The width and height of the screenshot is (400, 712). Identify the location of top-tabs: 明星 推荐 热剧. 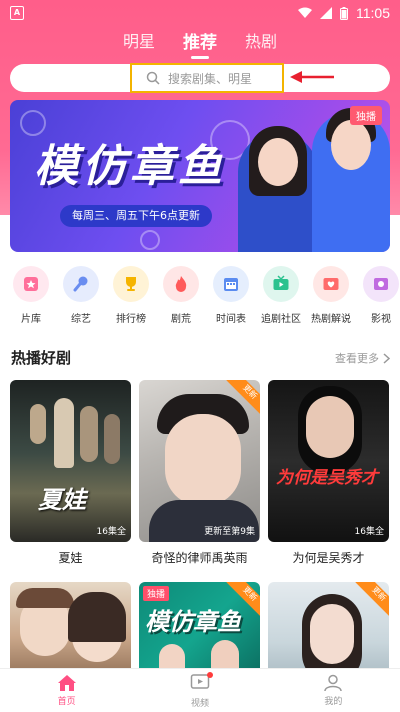
(200, 43).